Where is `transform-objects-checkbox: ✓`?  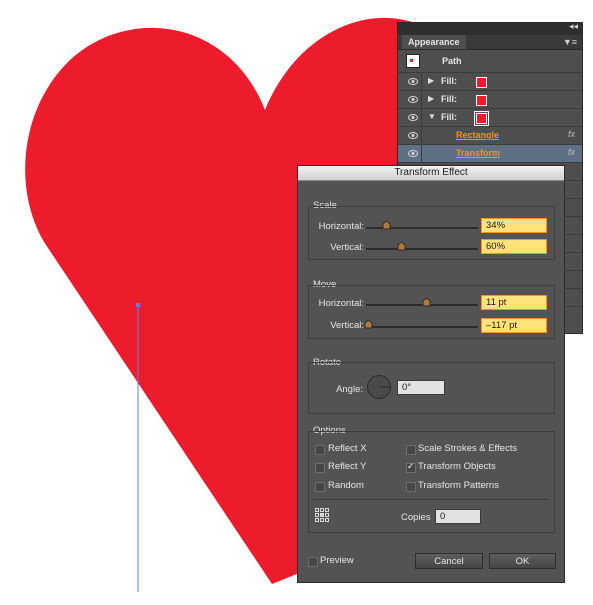 transform-objects-checkbox: ✓ is located at coordinates (411, 467).